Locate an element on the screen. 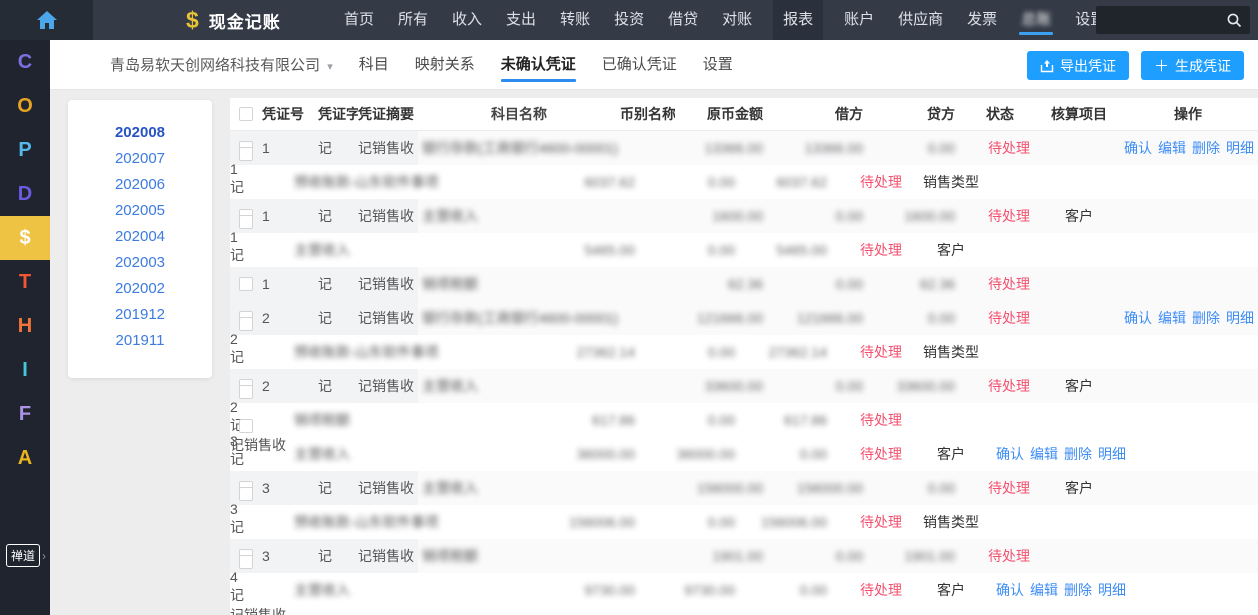 The height and width of the screenshot is (615, 1258). home-button is located at coordinates (46, 20).